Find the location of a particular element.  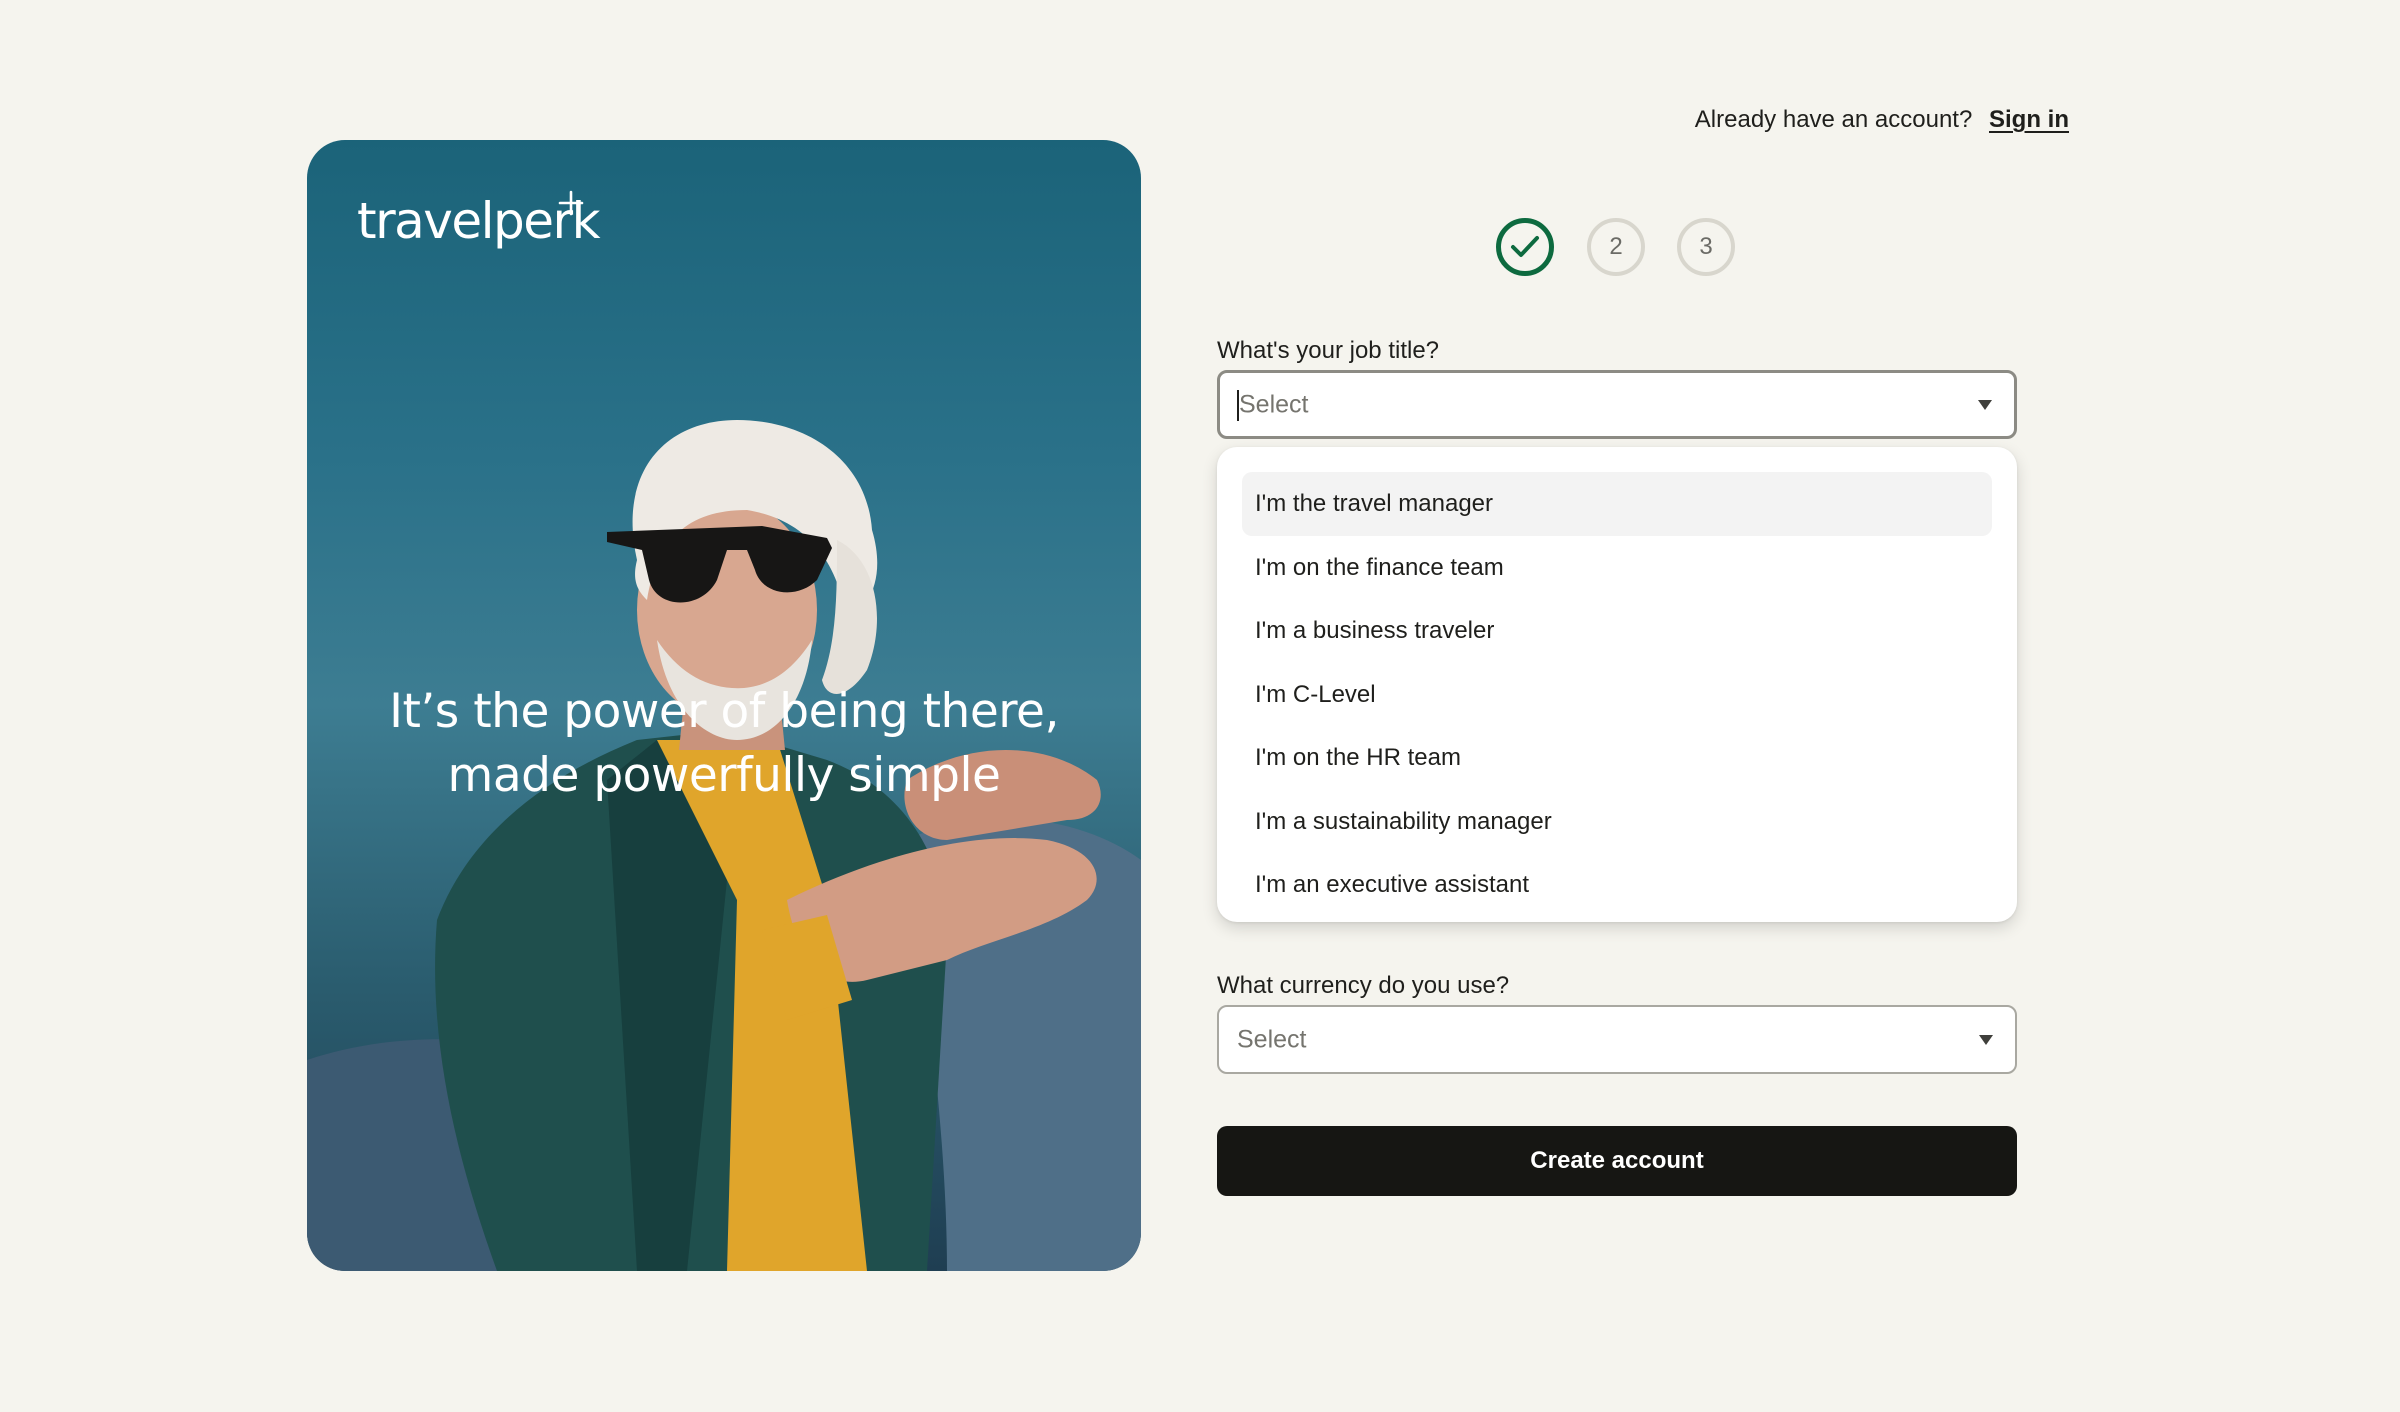

create-account-button: Create account is located at coordinates (1617, 1161).